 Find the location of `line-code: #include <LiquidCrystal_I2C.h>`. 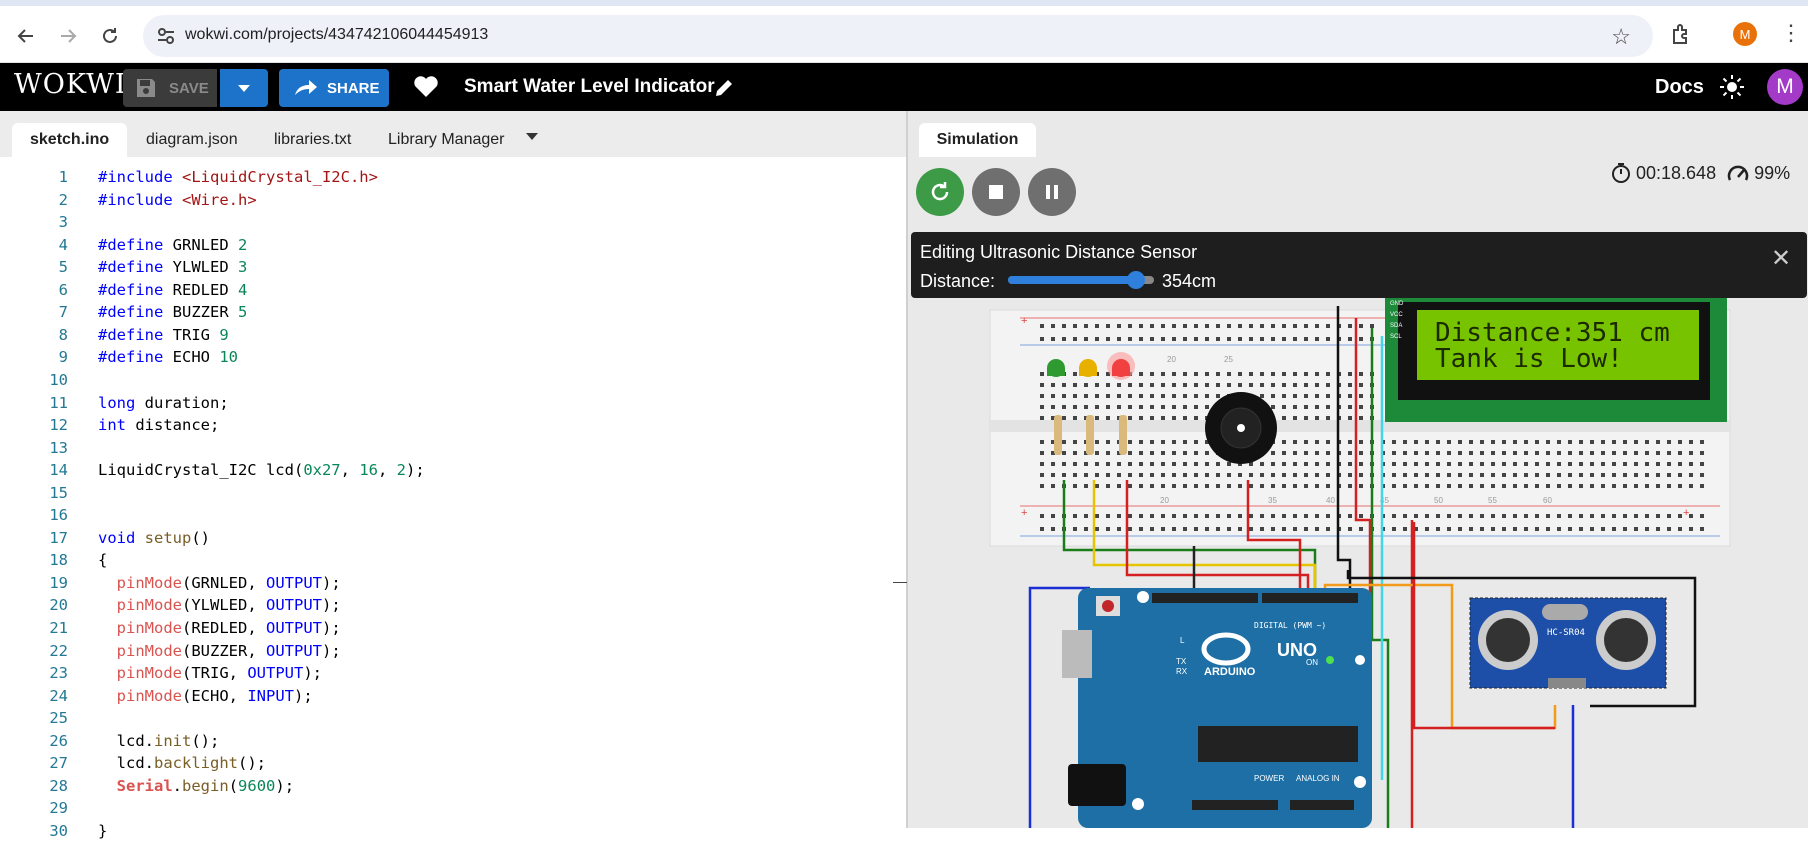

line-code: #include <LiquidCrystal_I2C.h> is located at coordinates (238, 177).